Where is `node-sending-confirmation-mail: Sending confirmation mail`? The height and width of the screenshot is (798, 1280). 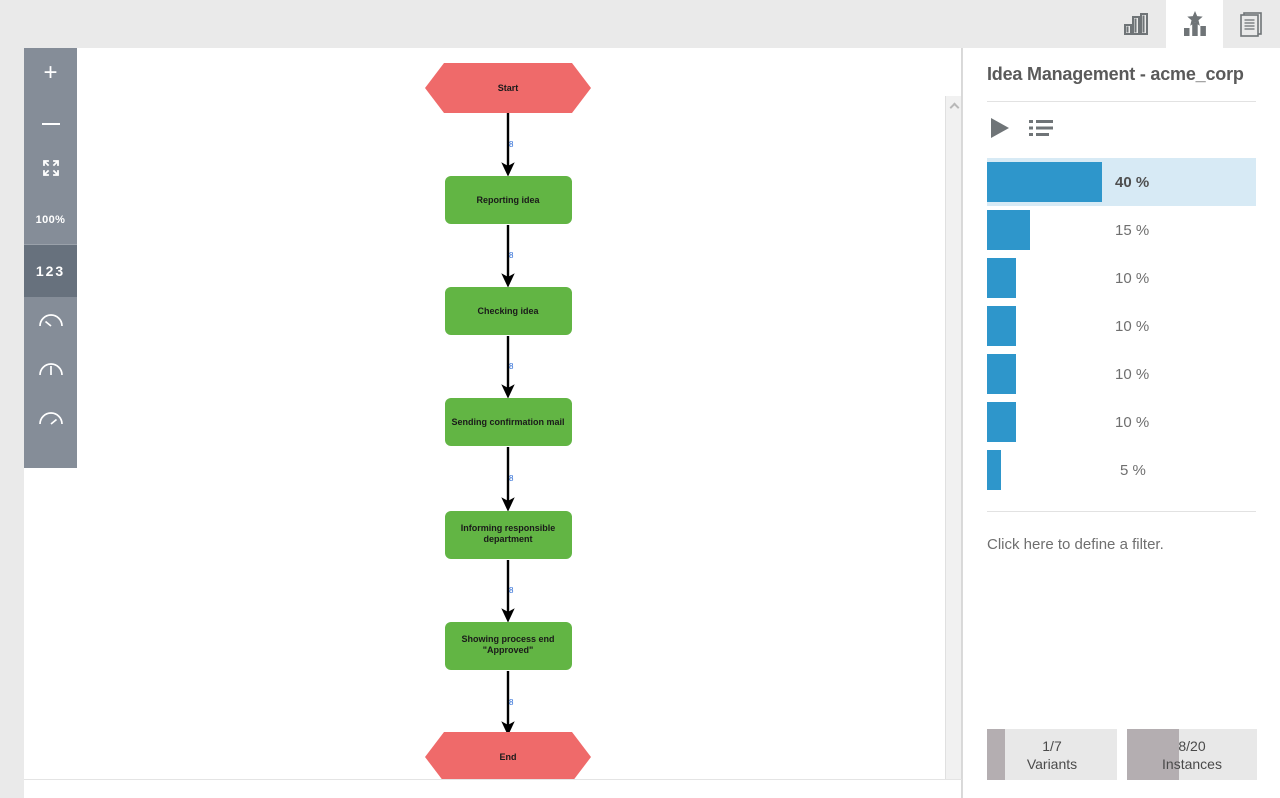 node-sending-confirmation-mail: Sending confirmation mail is located at coordinates (508, 422).